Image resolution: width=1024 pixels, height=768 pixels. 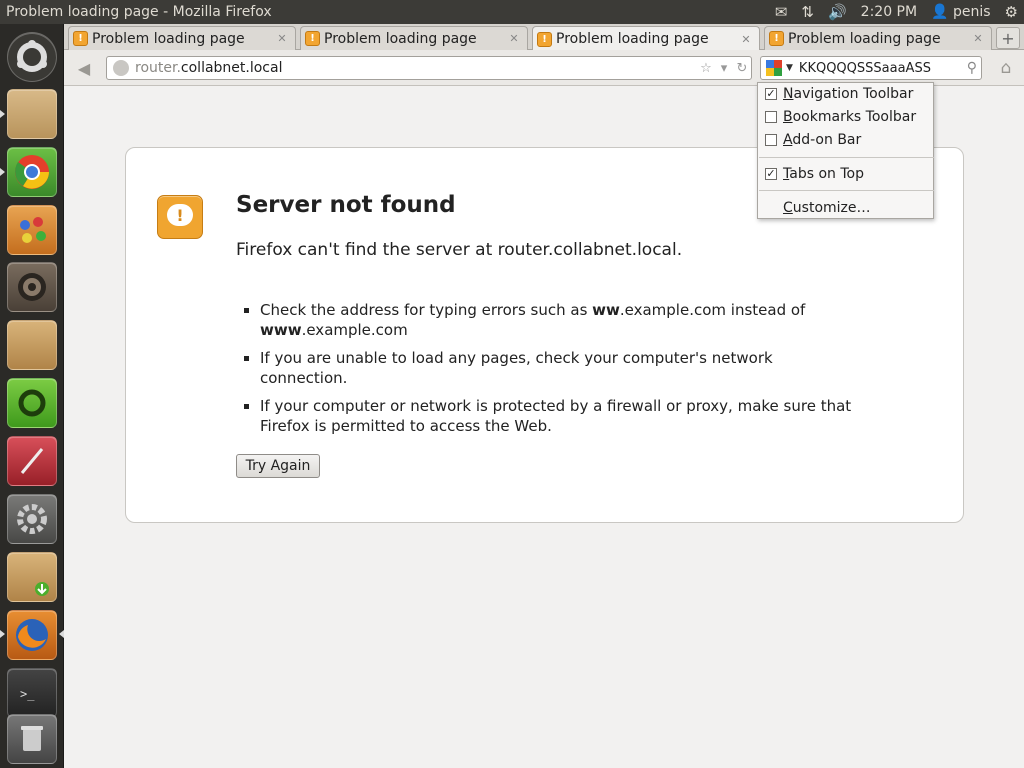 I want to click on magic-wand-icon, so click(x=32, y=461).